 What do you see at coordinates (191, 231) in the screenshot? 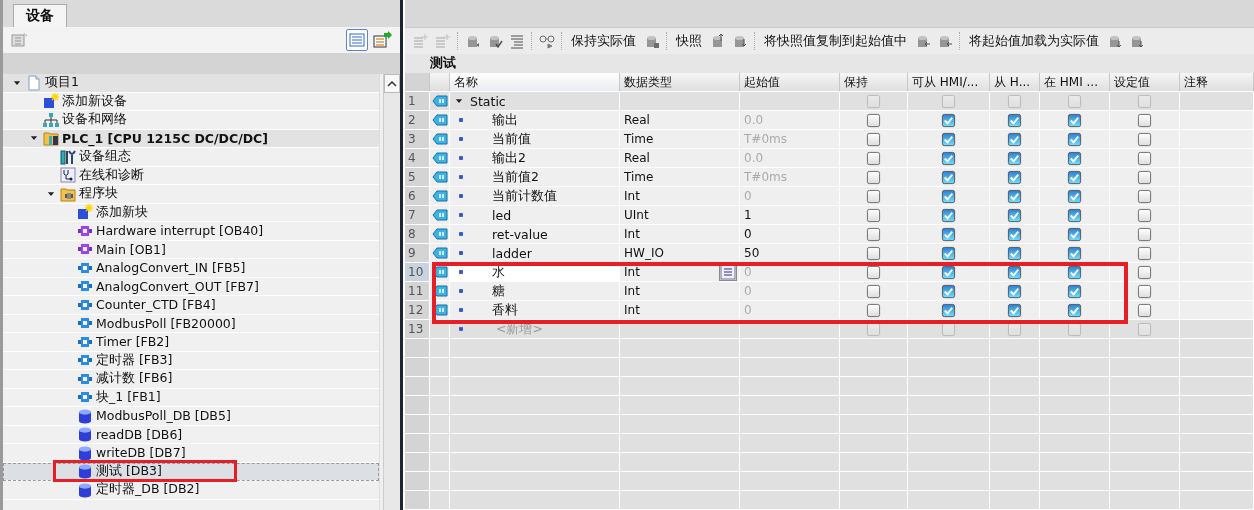
I see `tree-item: Hardware interrupt [OB40]` at bounding box center [191, 231].